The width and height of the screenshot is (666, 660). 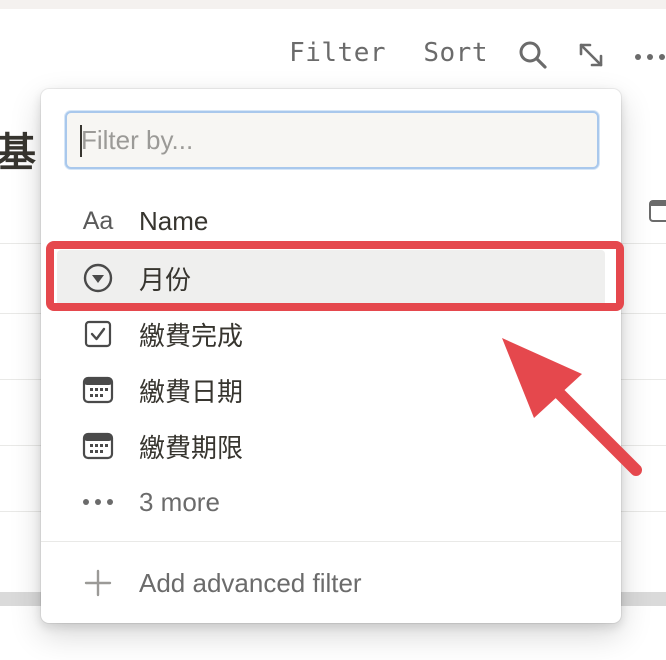 What do you see at coordinates (331, 221) in the screenshot?
I see `filter-property-name: Aa Name` at bounding box center [331, 221].